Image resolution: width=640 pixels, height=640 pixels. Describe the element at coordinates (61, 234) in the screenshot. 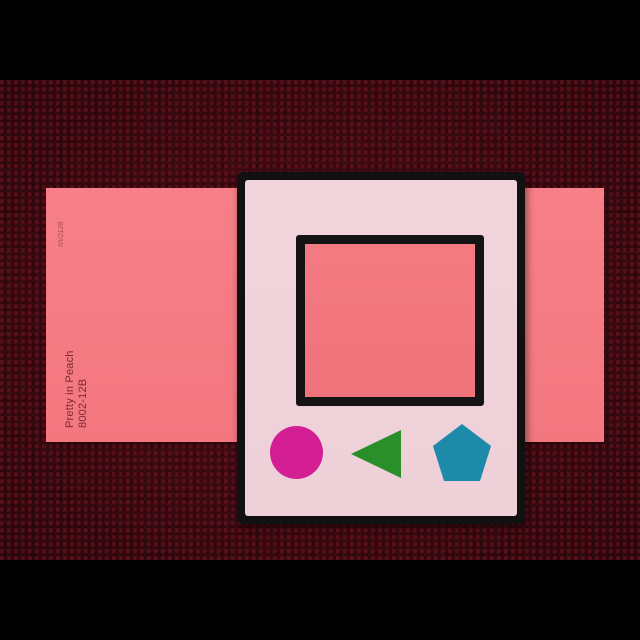

I see `swatch-small-code: NV2128` at that location.